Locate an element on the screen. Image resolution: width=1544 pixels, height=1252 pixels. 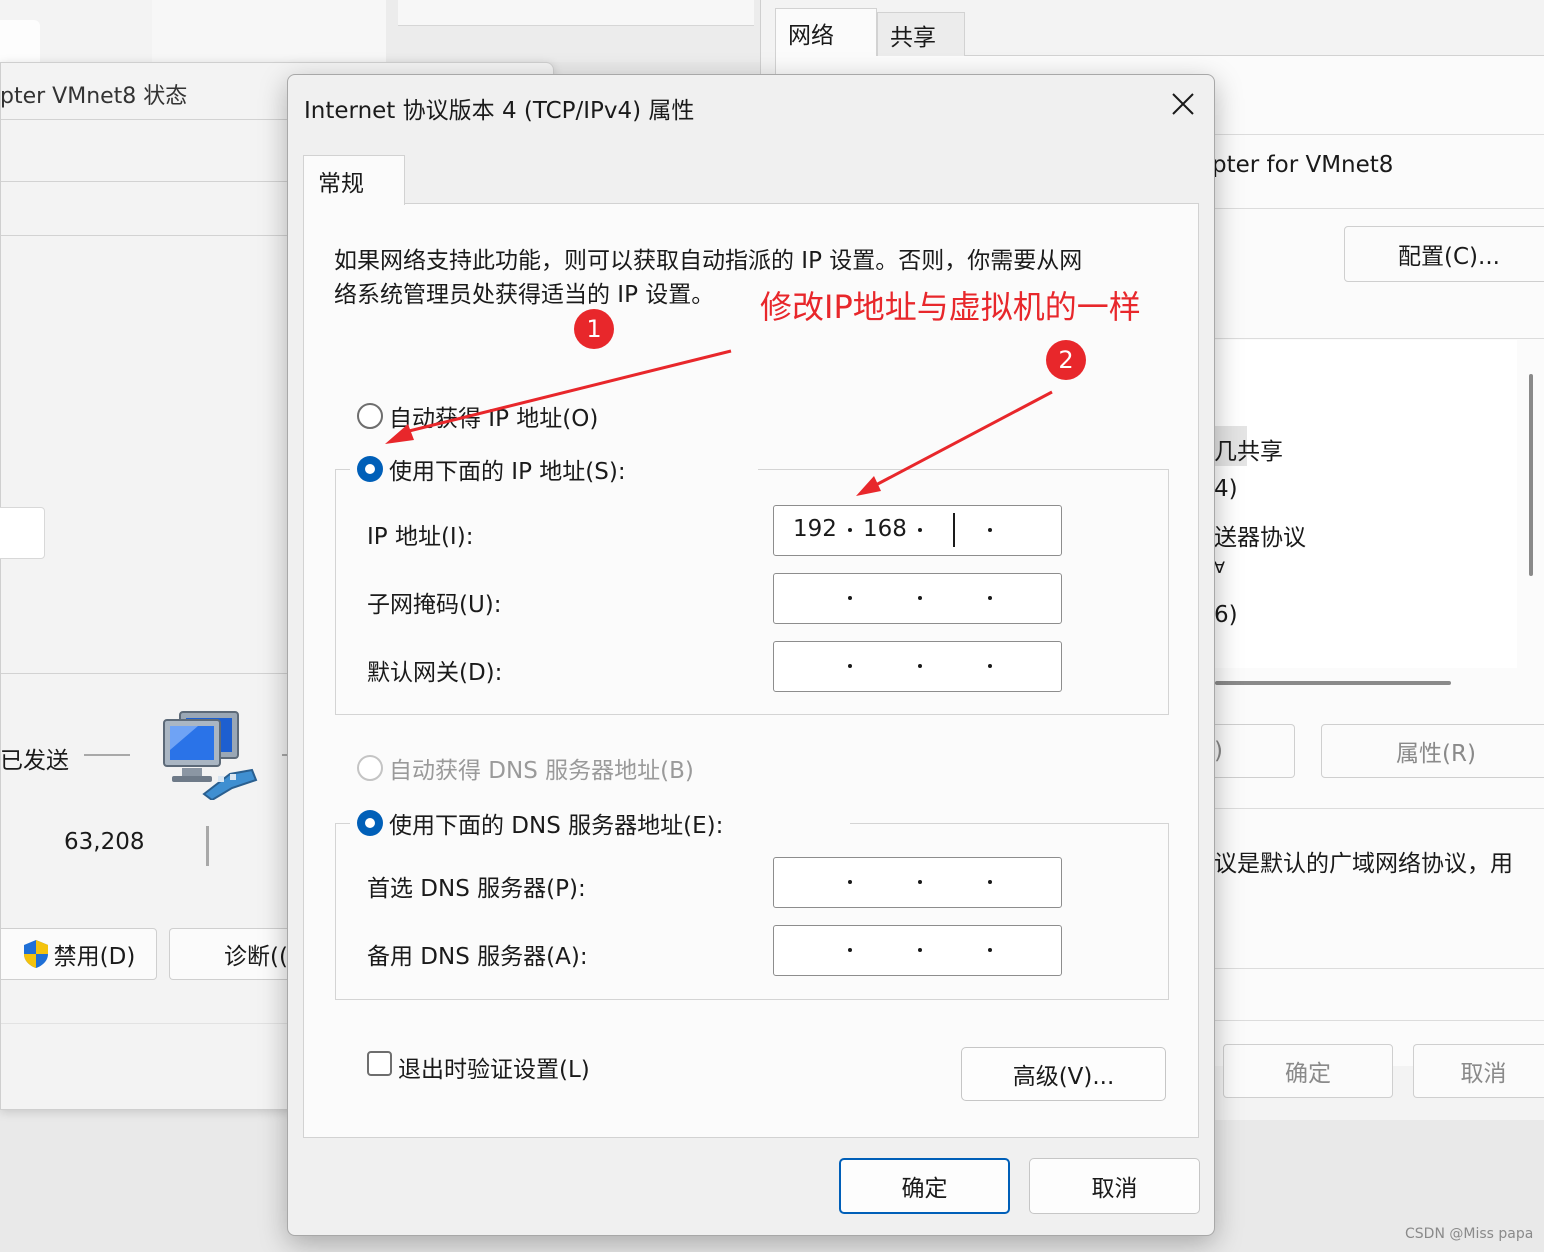
tab-general: 常规 is located at coordinates (354, 180).